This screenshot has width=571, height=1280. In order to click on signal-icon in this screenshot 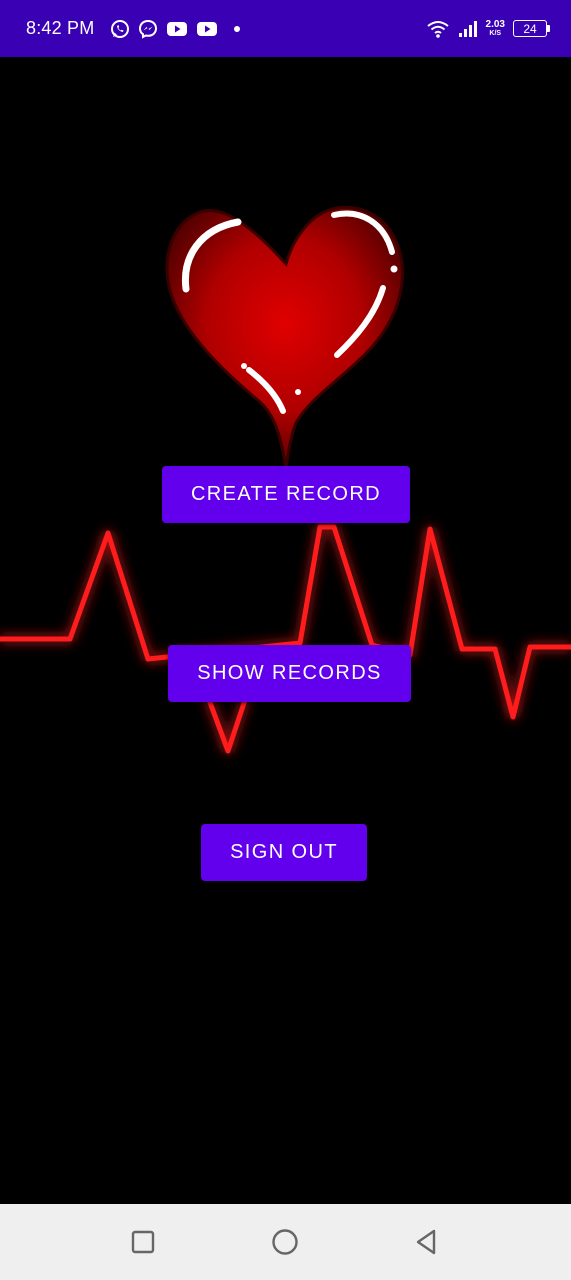, I will do `click(467, 28)`.